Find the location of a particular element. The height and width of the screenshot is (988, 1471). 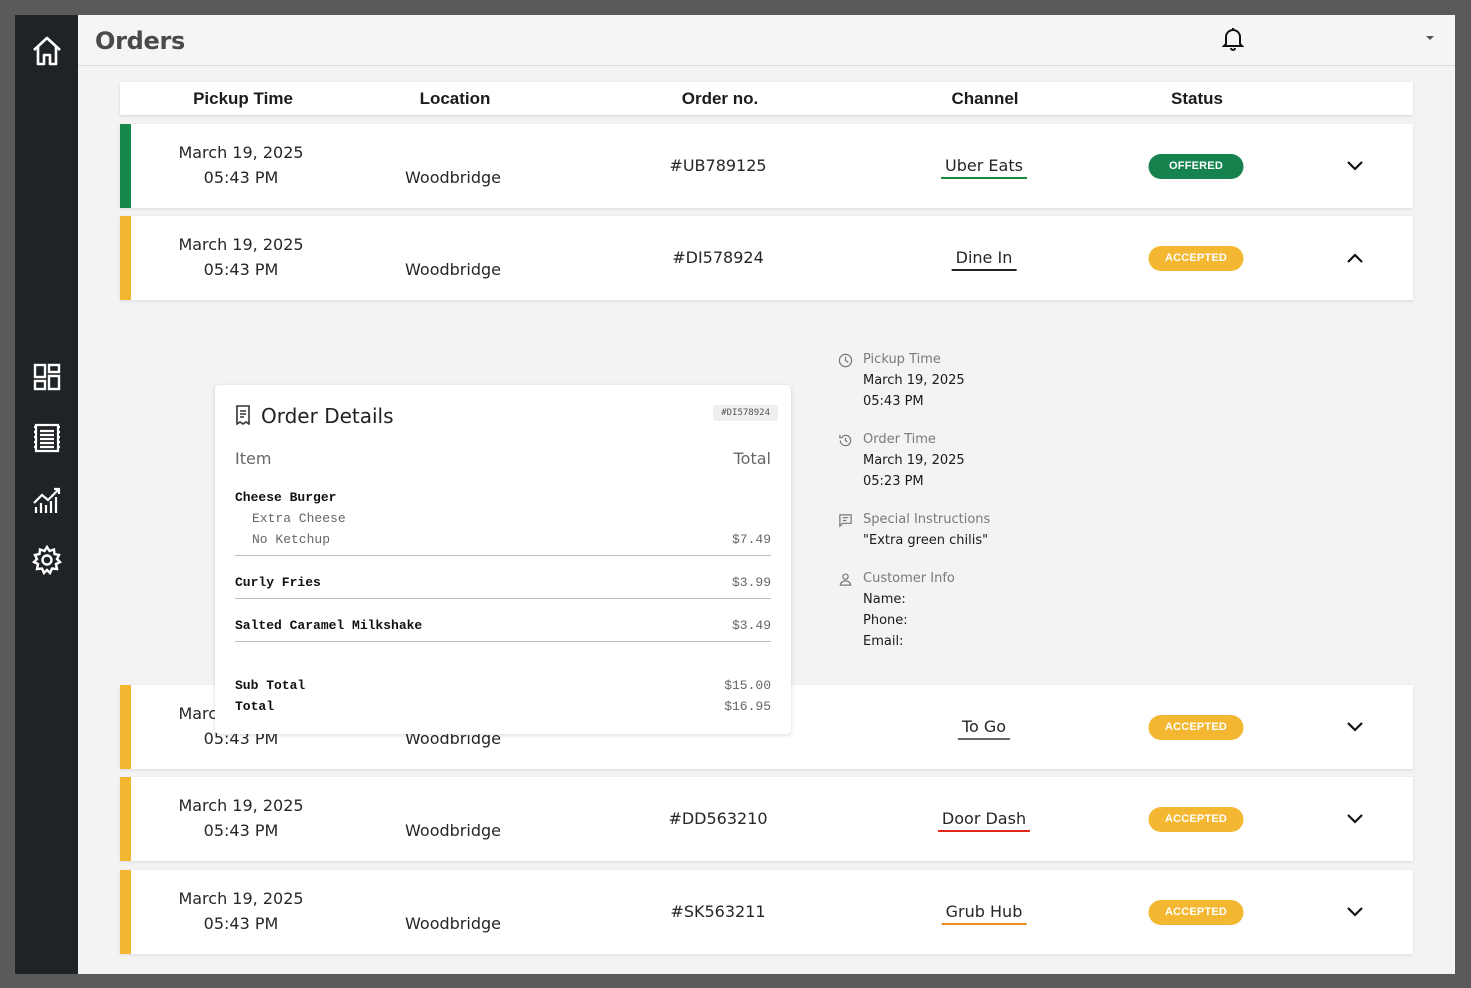

customer-phone: Phone: is located at coordinates (885, 620).